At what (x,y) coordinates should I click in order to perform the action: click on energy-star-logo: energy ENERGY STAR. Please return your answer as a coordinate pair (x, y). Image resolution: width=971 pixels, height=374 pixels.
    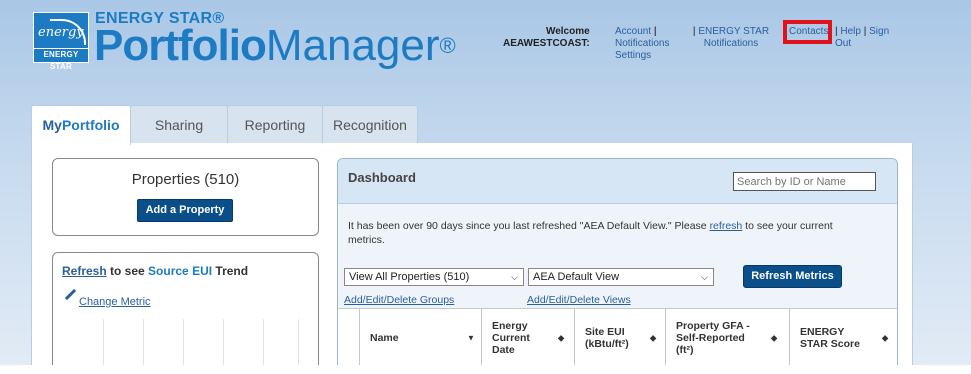
    Looking at the image, I should click on (61, 41).